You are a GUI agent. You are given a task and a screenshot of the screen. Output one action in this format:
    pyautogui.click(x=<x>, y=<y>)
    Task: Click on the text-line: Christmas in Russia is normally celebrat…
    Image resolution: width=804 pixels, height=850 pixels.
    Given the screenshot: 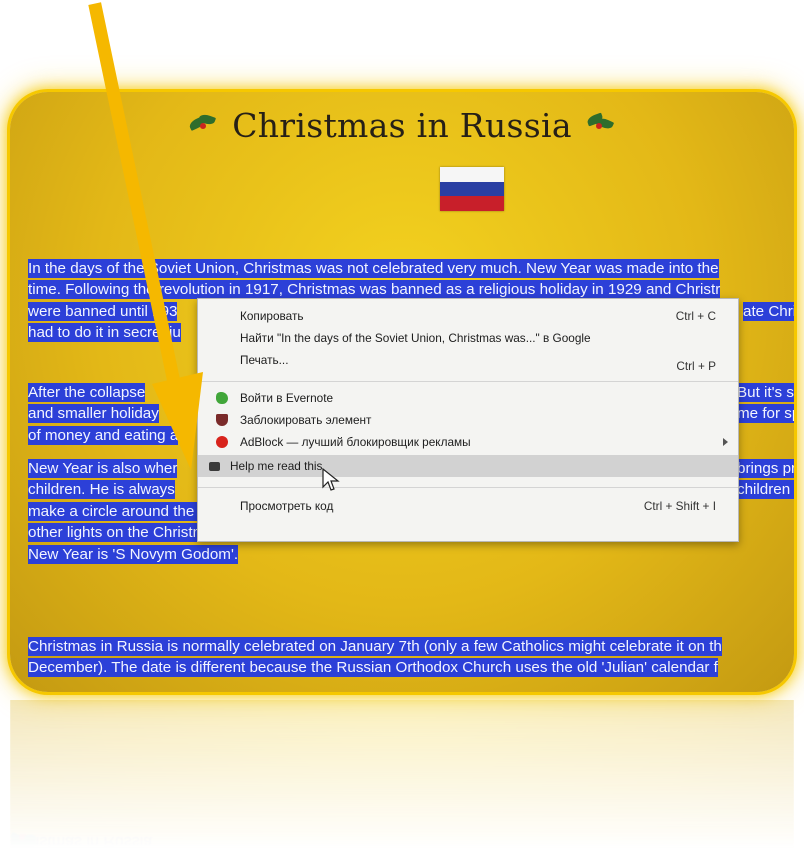 What is the action you would take?
    pyautogui.click(x=375, y=646)
    